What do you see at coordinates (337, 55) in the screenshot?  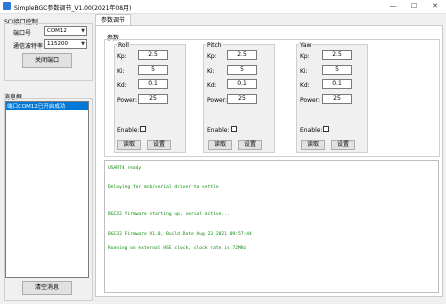 I see `yaw-kp-input: 2.5` at bounding box center [337, 55].